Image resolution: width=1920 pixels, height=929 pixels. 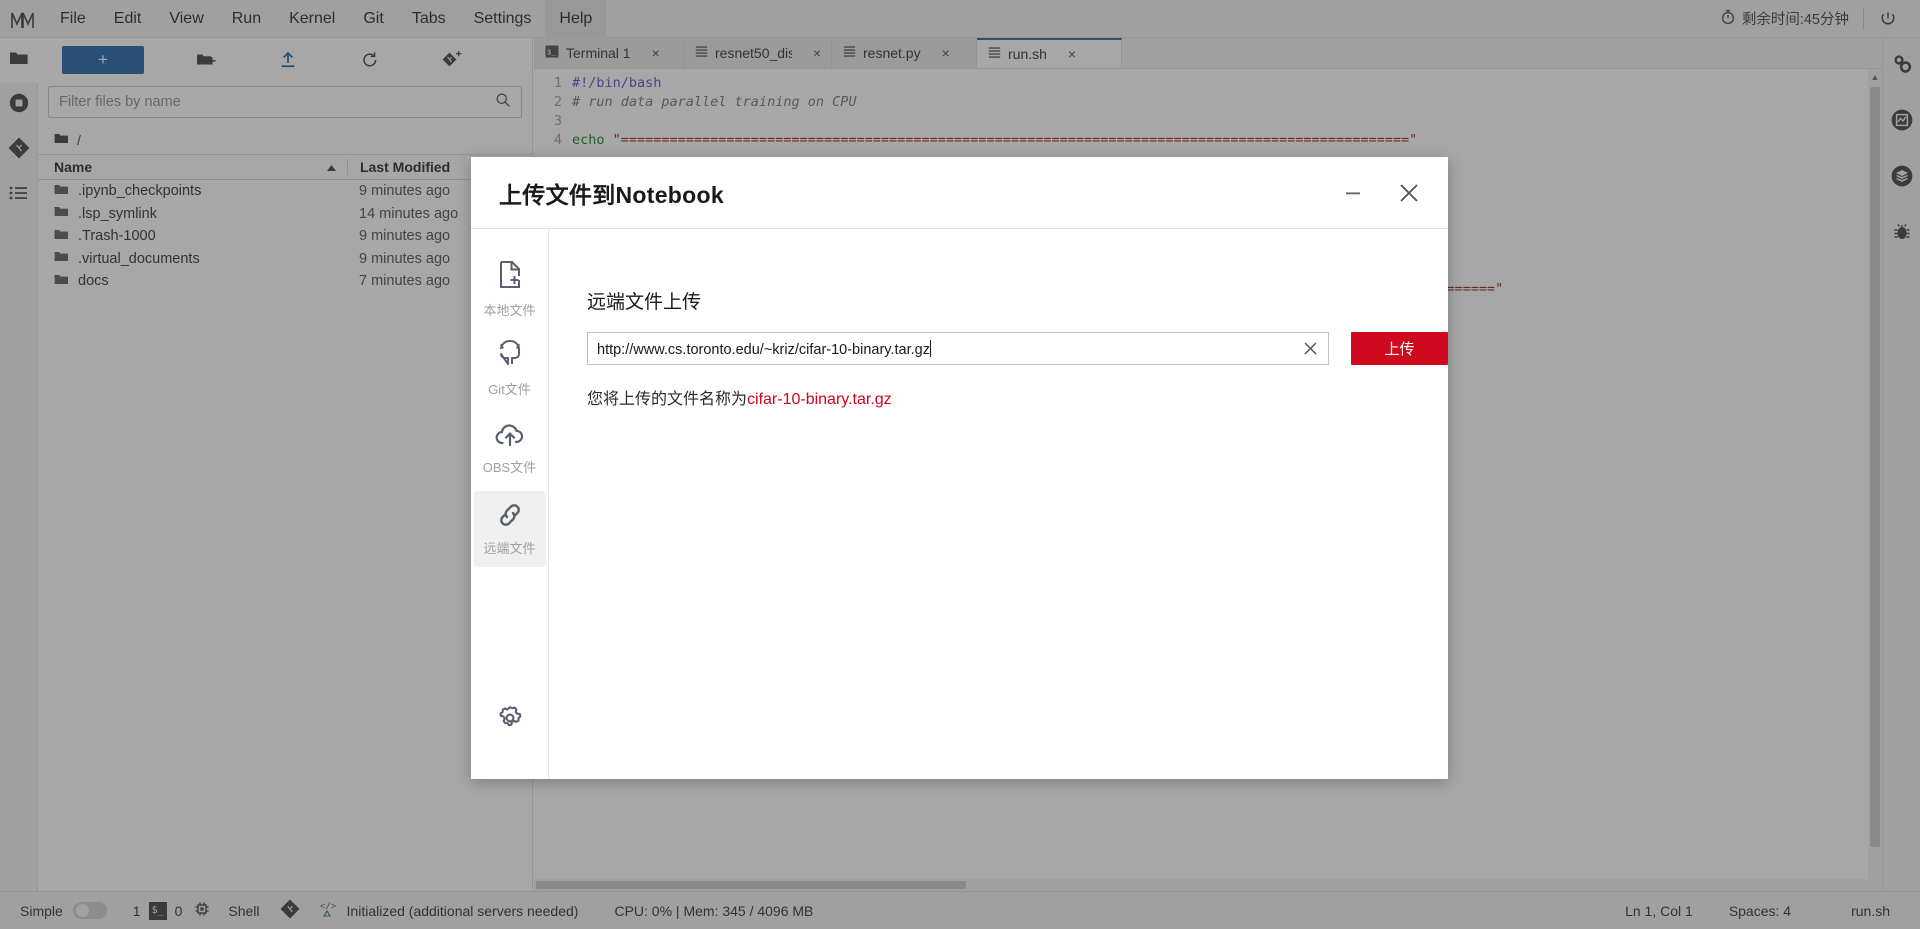 I want to click on upload-source-remote: 远端文件, so click(x=509, y=529).